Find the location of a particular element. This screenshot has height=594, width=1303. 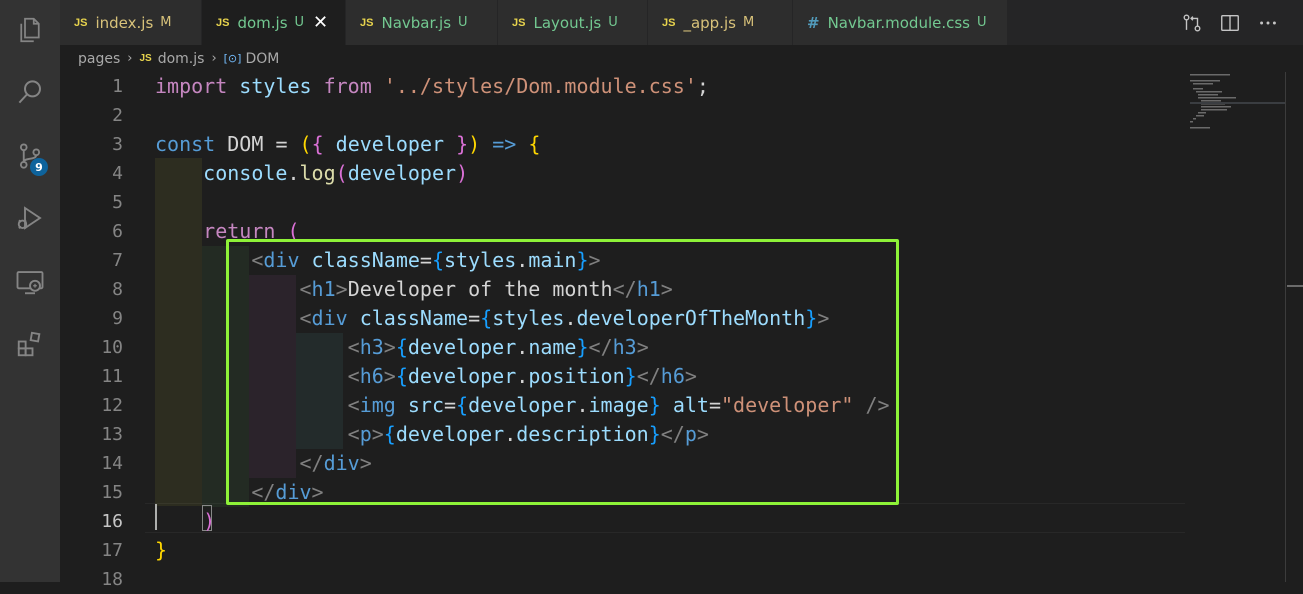

scrollbar-track is located at coordinates (1285, 327).